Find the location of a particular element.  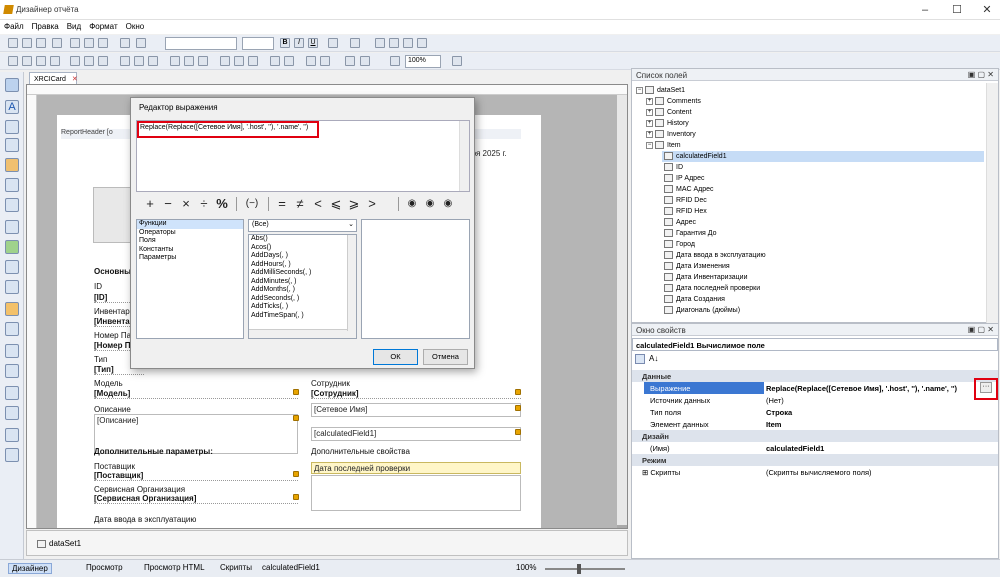

field-item: Дата последней проверки is located at coordinates (712, 288).